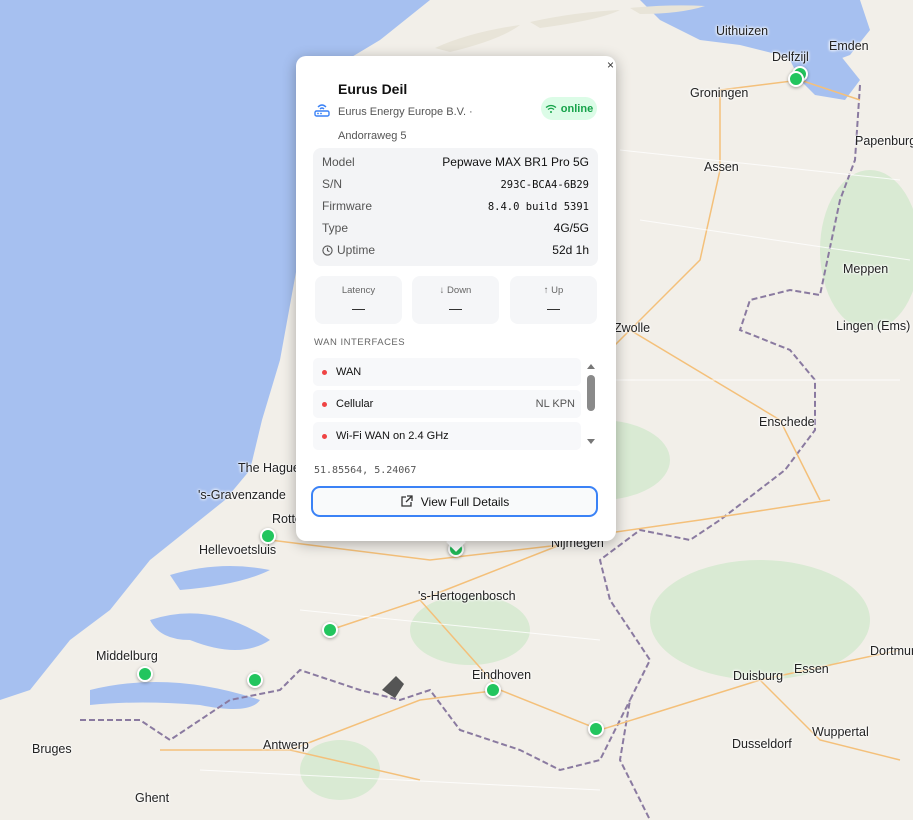 This screenshot has height=820, width=913. What do you see at coordinates (152, 798) in the screenshot?
I see `city-label: Ghent` at bounding box center [152, 798].